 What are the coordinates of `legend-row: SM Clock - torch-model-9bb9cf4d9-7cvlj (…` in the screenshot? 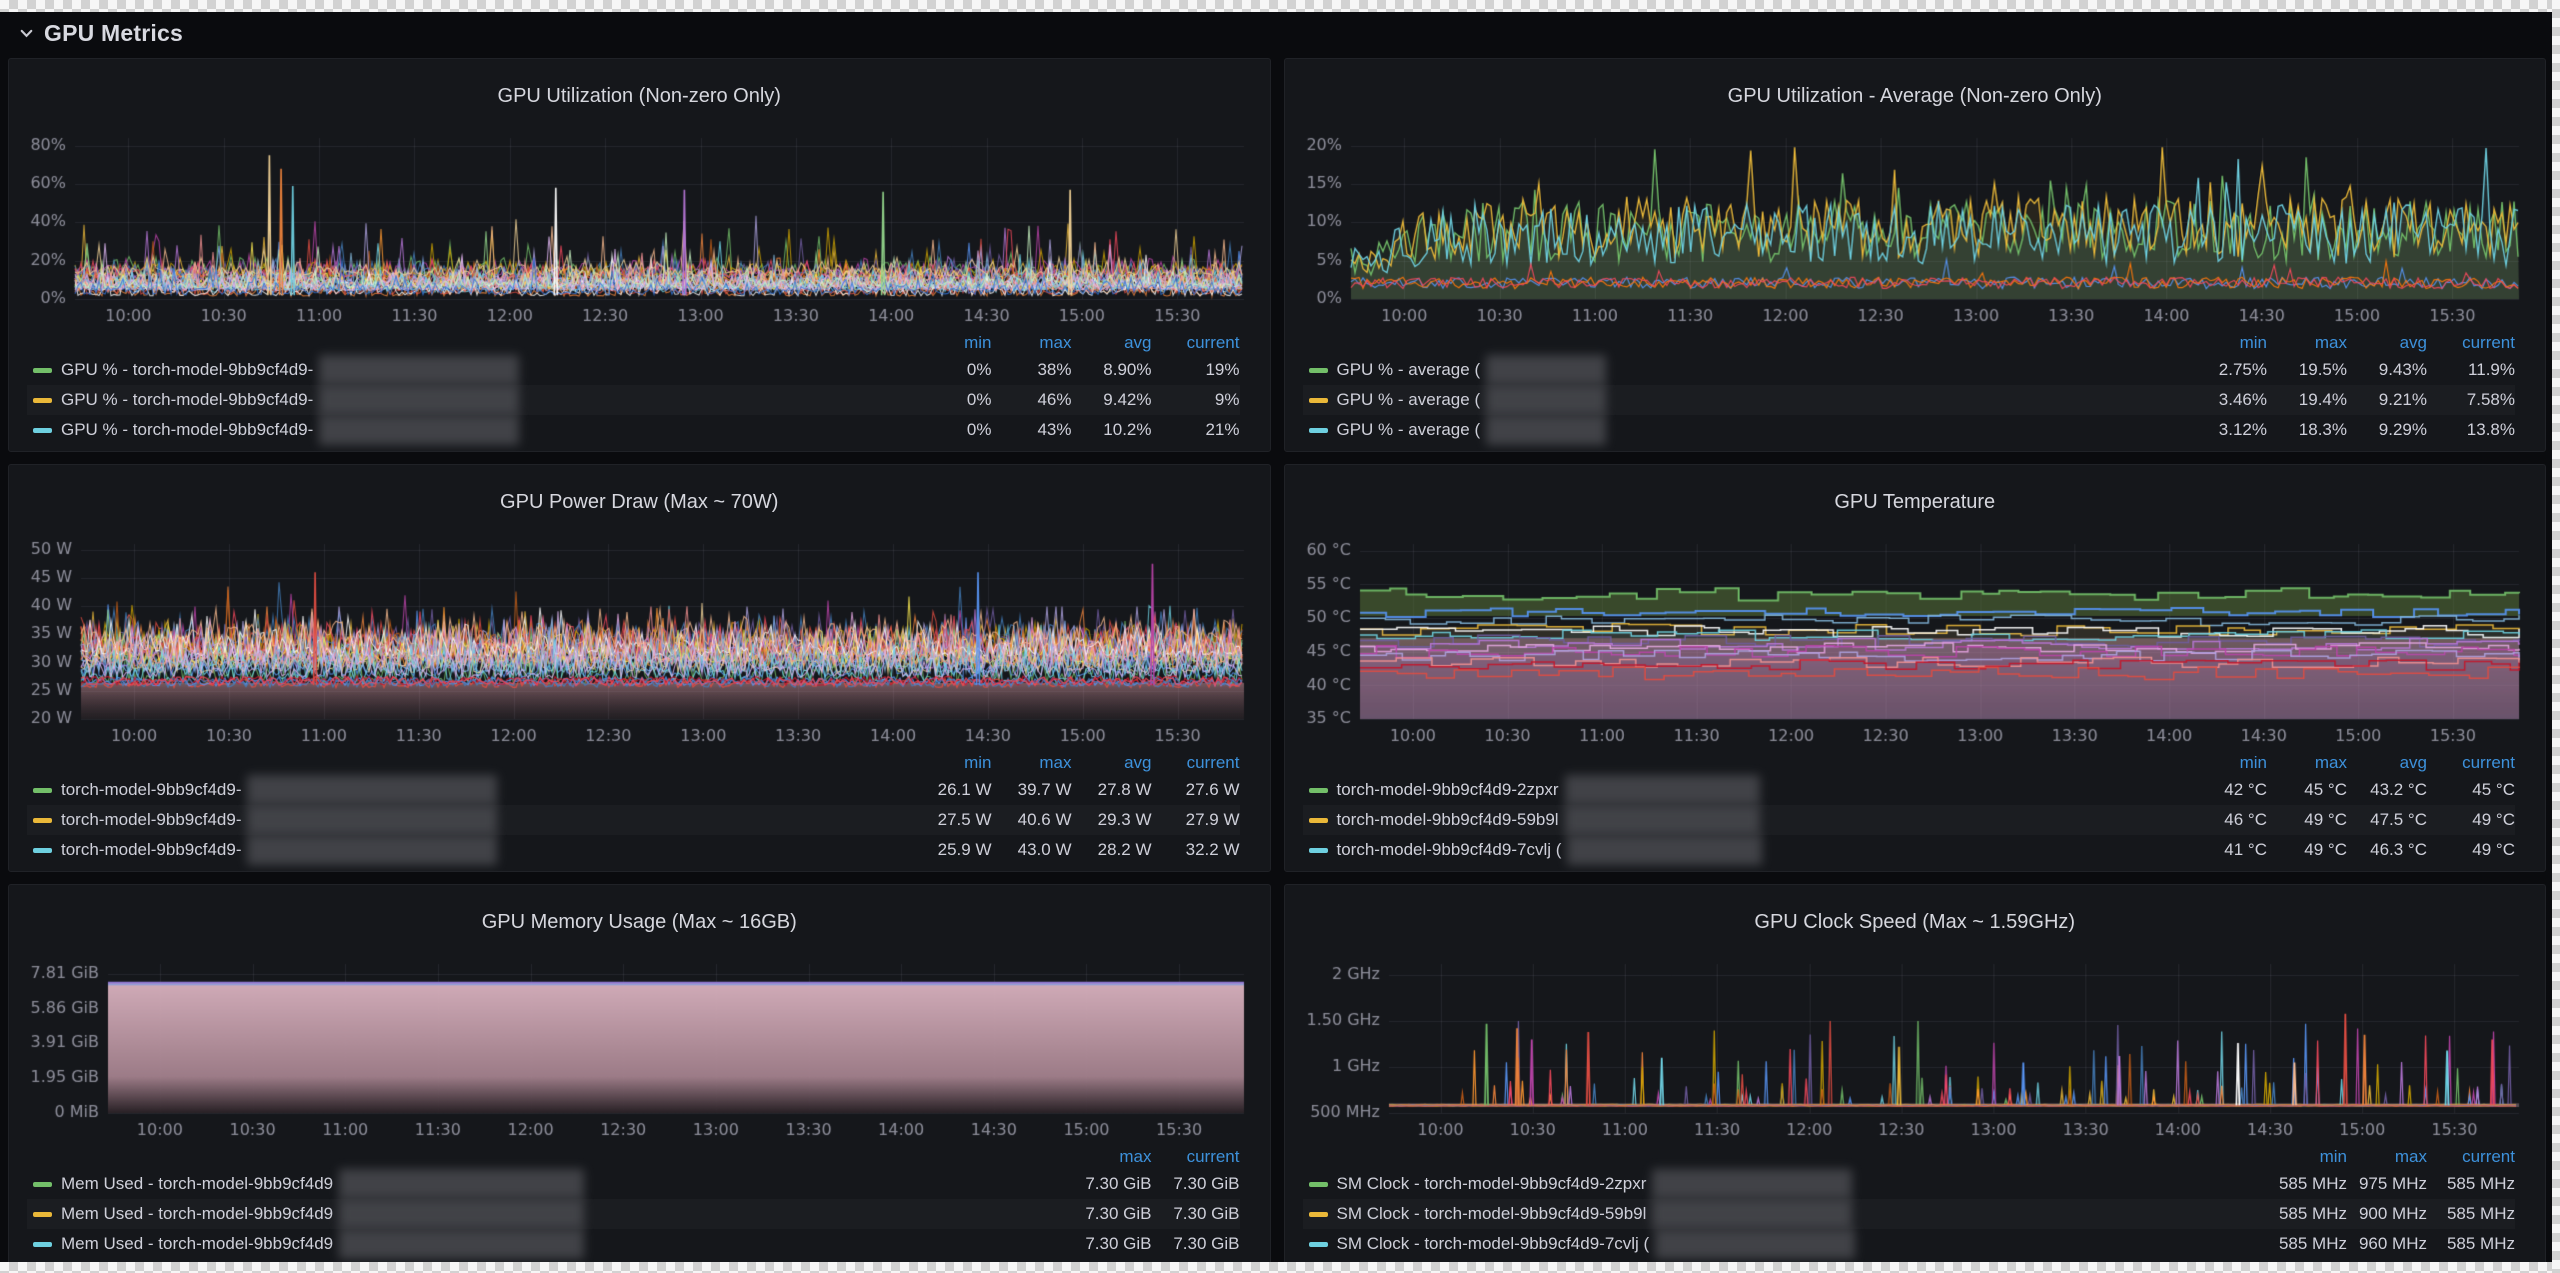 It's located at (1909, 1244).